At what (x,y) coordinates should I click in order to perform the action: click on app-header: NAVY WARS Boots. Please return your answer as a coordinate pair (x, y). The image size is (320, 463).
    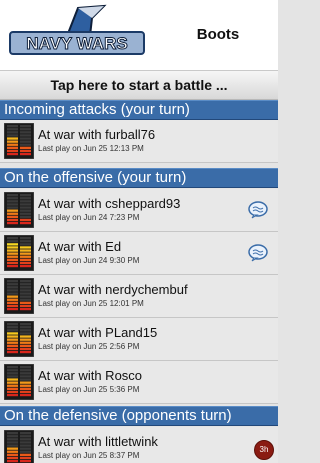
    Looking at the image, I should click on (139, 35).